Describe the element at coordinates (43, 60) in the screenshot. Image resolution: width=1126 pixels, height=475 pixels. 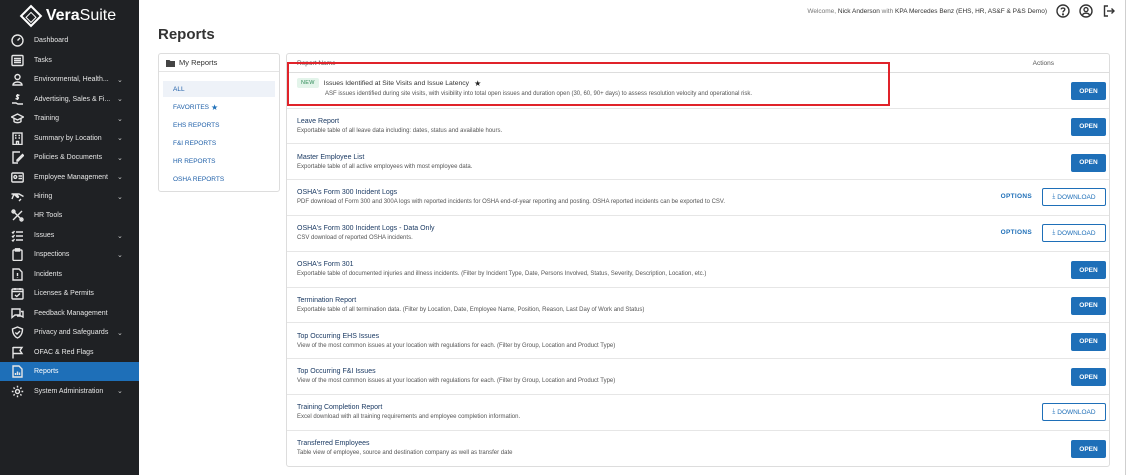
I see `sidebar-item-label: Tasks` at that location.